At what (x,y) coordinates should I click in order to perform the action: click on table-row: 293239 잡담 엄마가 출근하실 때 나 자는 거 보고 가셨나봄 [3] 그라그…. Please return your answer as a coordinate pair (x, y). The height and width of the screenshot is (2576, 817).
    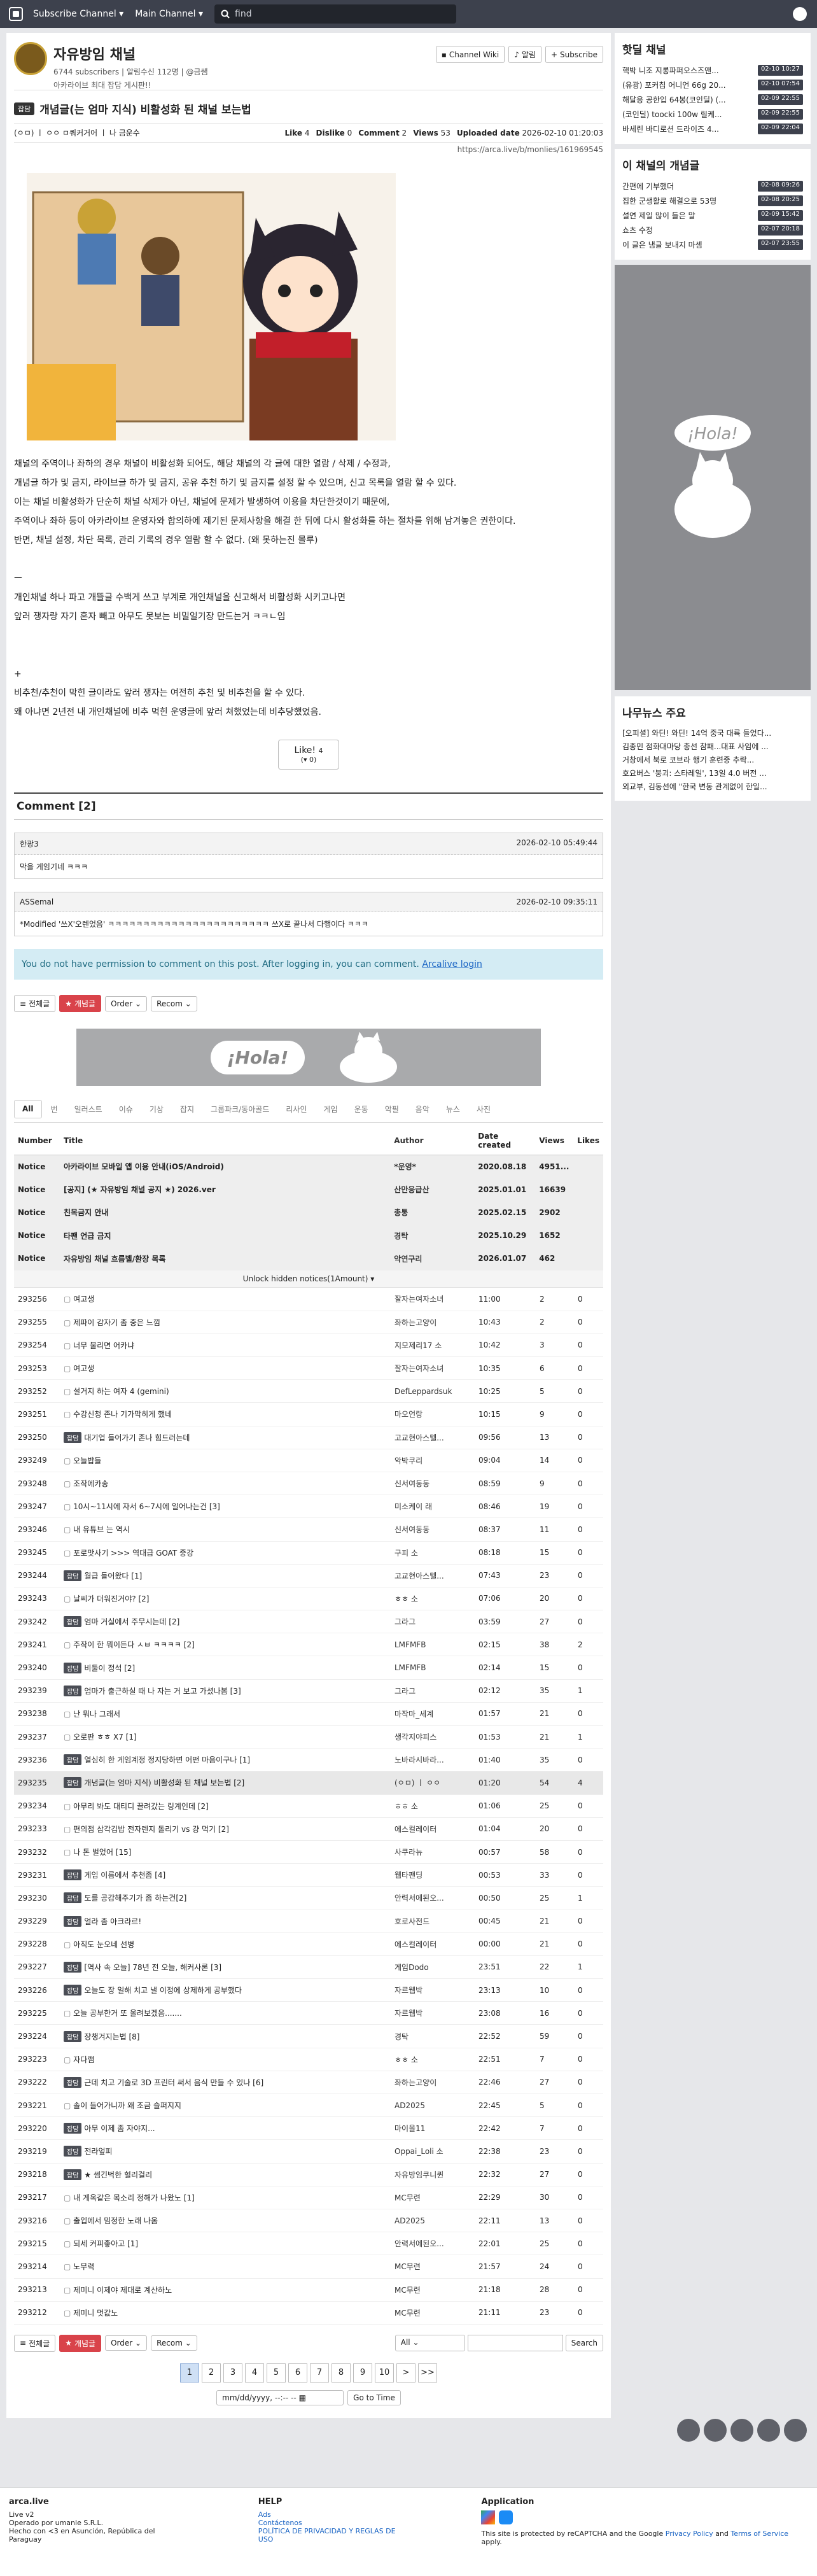
    Looking at the image, I should click on (309, 1691).